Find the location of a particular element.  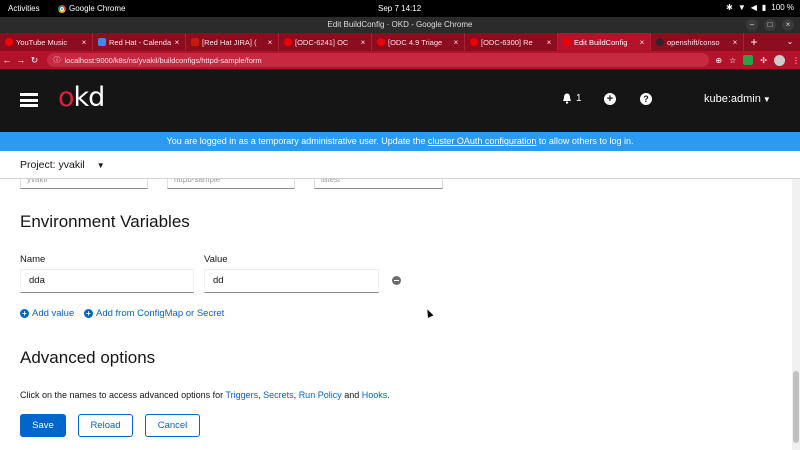

page-scrollbar is located at coordinates (796, 314).